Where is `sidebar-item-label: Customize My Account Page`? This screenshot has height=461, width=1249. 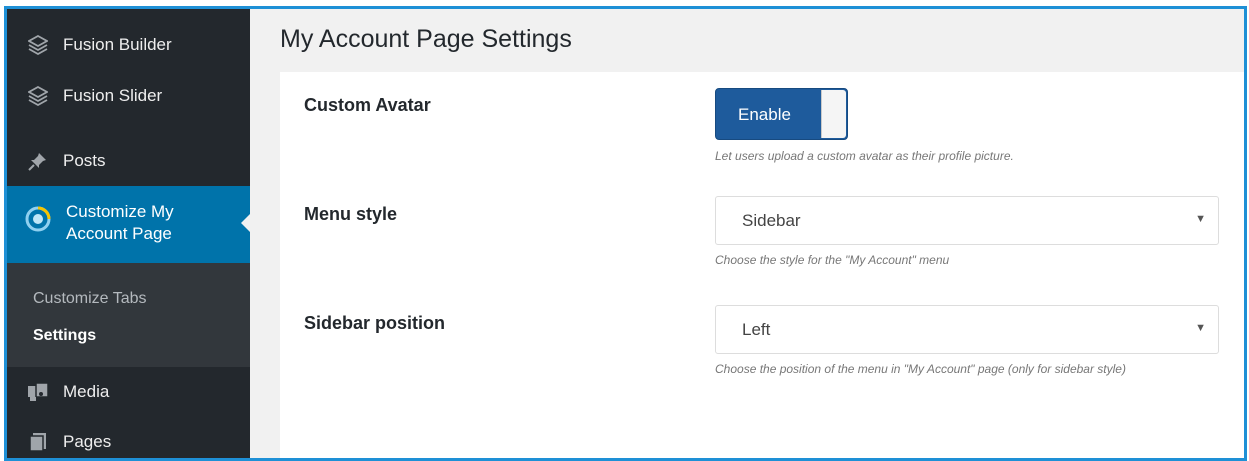 sidebar-item-label: Customize My Account Page is located at coordinates (120, 222).